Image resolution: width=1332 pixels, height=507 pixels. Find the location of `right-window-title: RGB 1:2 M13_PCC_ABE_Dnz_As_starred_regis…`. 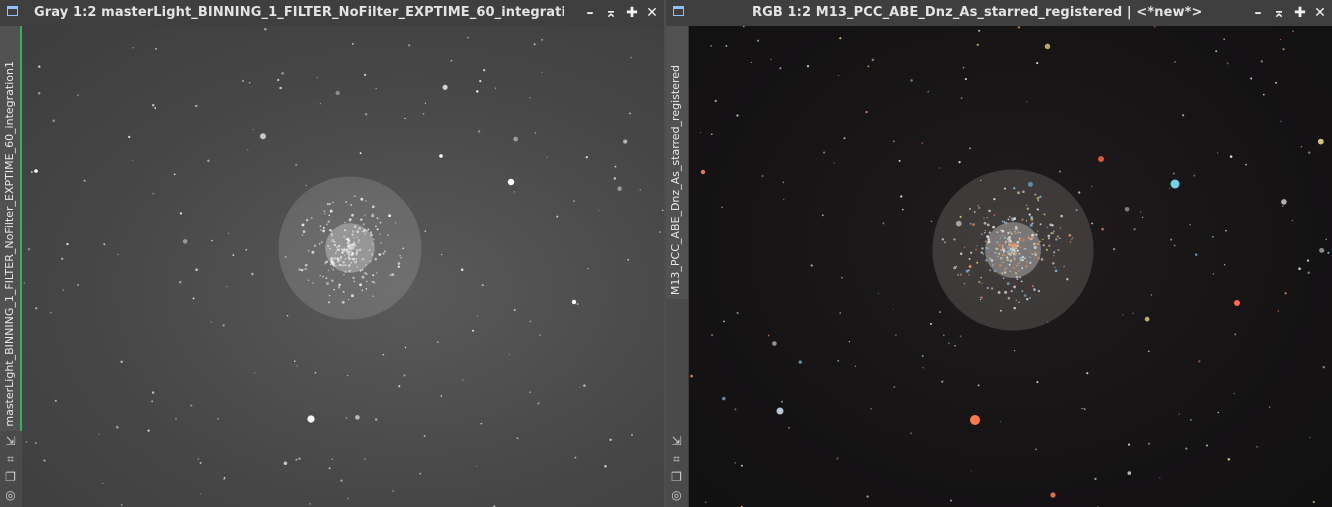

right-window-title: RGB 1:2 M13_PCC_ABE_Dnz_As_starred_regis… is located at coordinates (977, 12).